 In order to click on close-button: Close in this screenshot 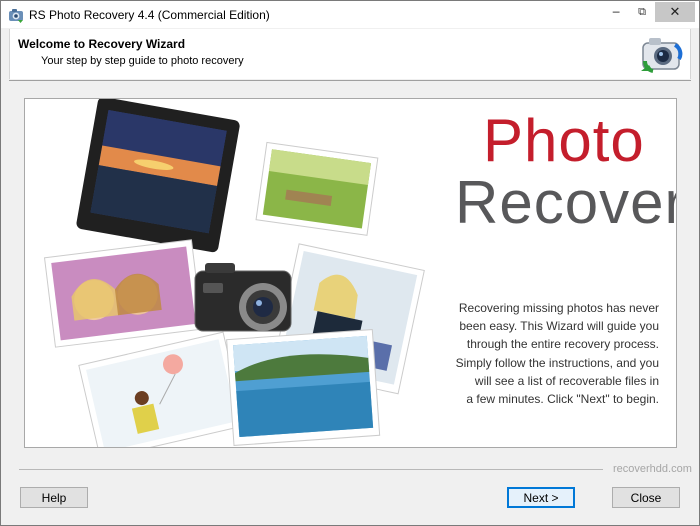, I will do `click(646, 497)`.